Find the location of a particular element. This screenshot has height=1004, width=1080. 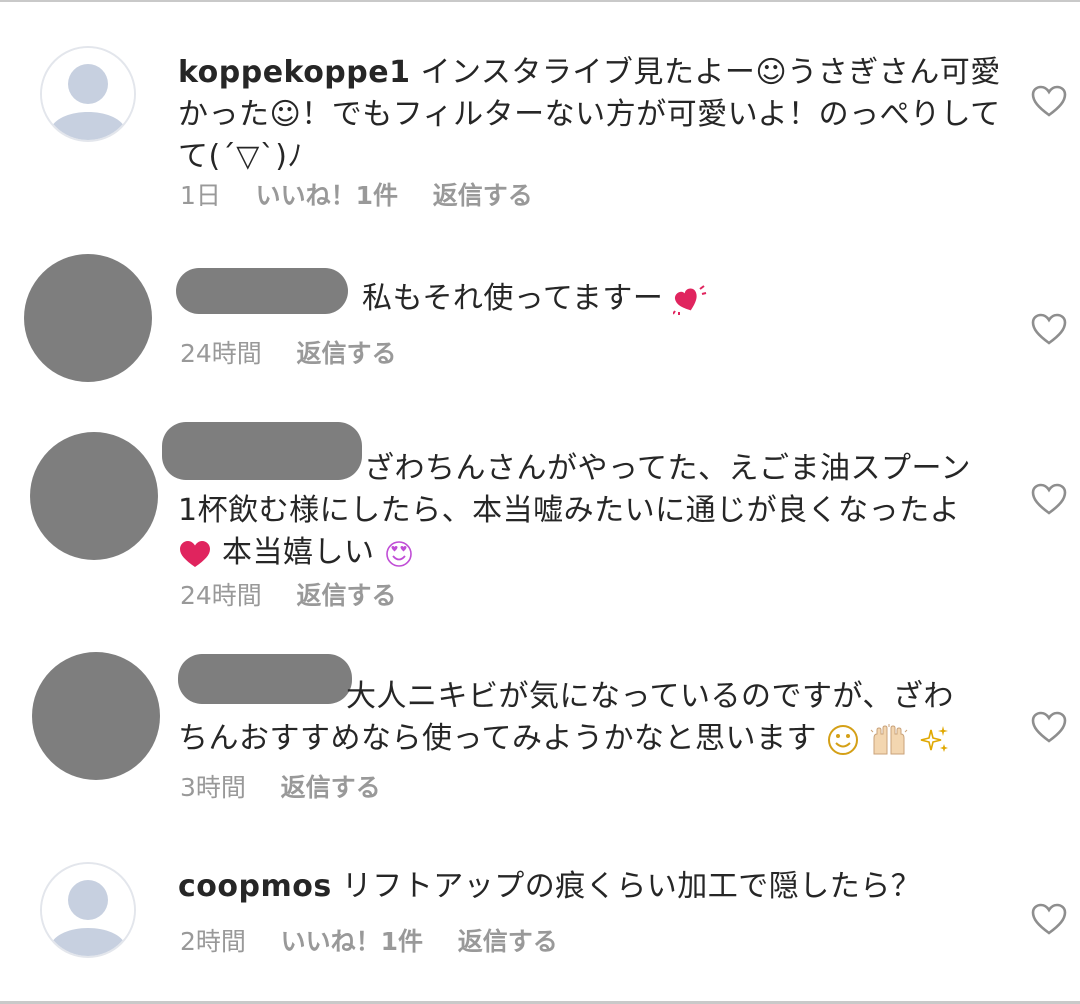

comment-time: 3時間 is located at coordinates (213, 787).